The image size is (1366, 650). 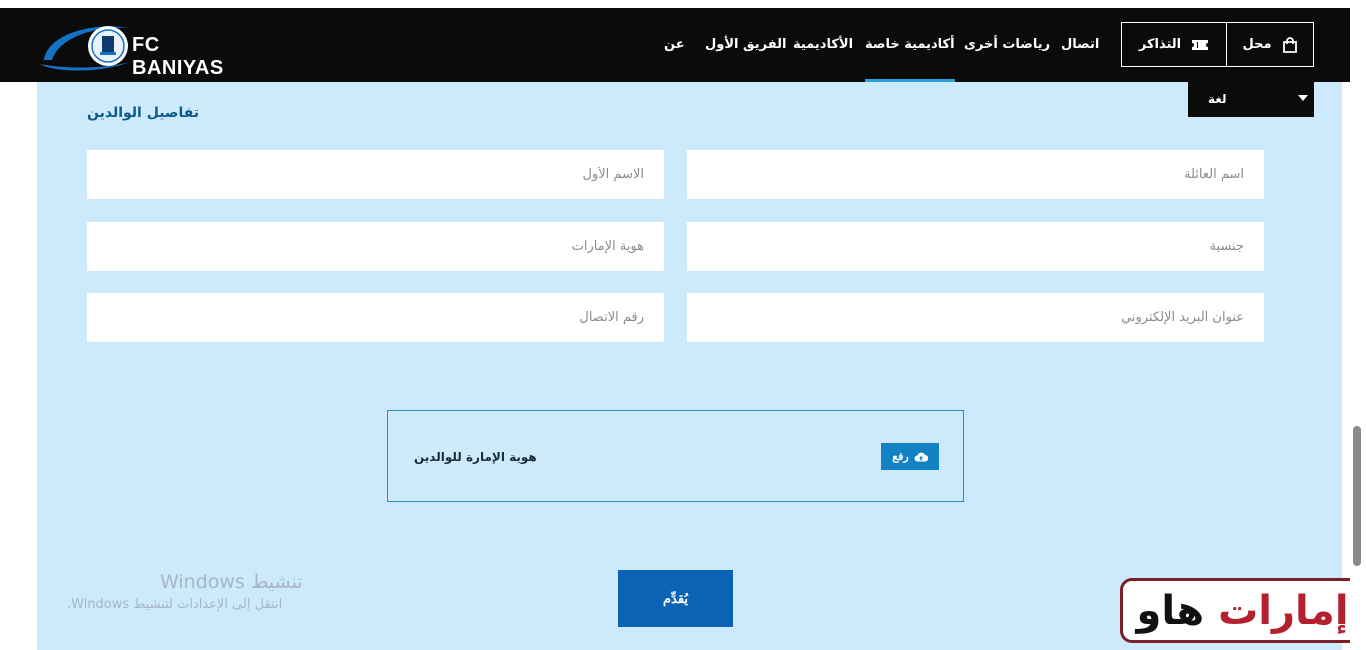 I want to click on windows-activation-title: تنشيط Windows, so click(x=231, y=582).